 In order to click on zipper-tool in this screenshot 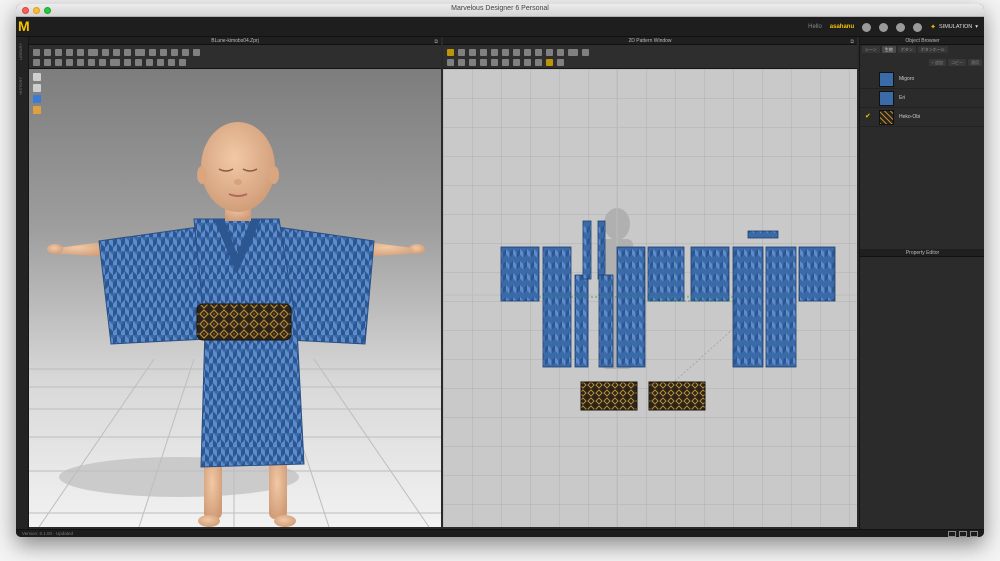, I will do `click(127, 52)`.